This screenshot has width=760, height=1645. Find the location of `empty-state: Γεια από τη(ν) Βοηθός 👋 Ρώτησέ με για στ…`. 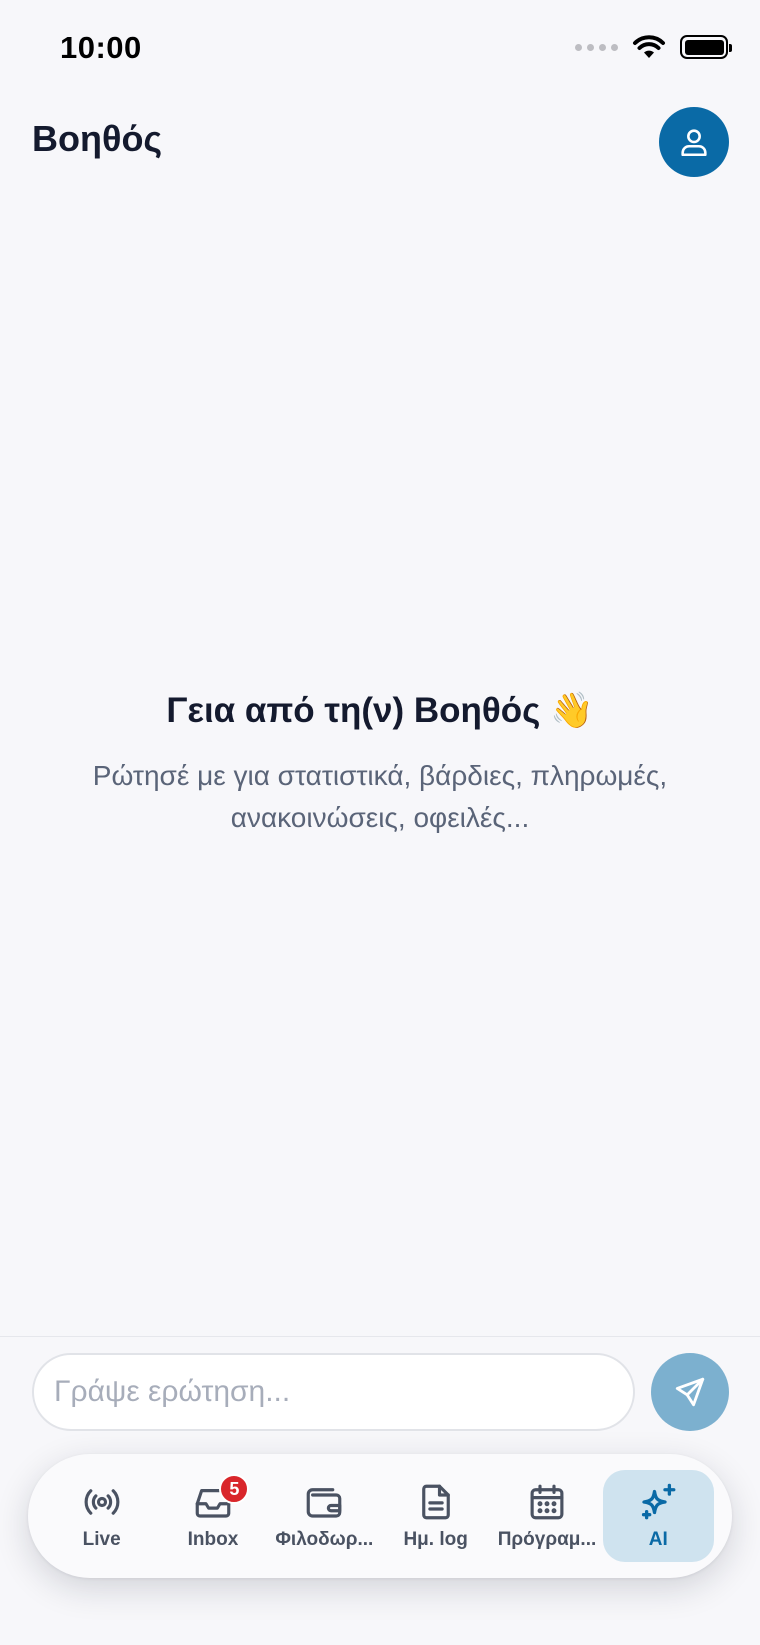

empty-state: Γεια από τη(ν) Βοηθός 👋 Ρώτησέ με για στ… is located at coordinates (380, 764).